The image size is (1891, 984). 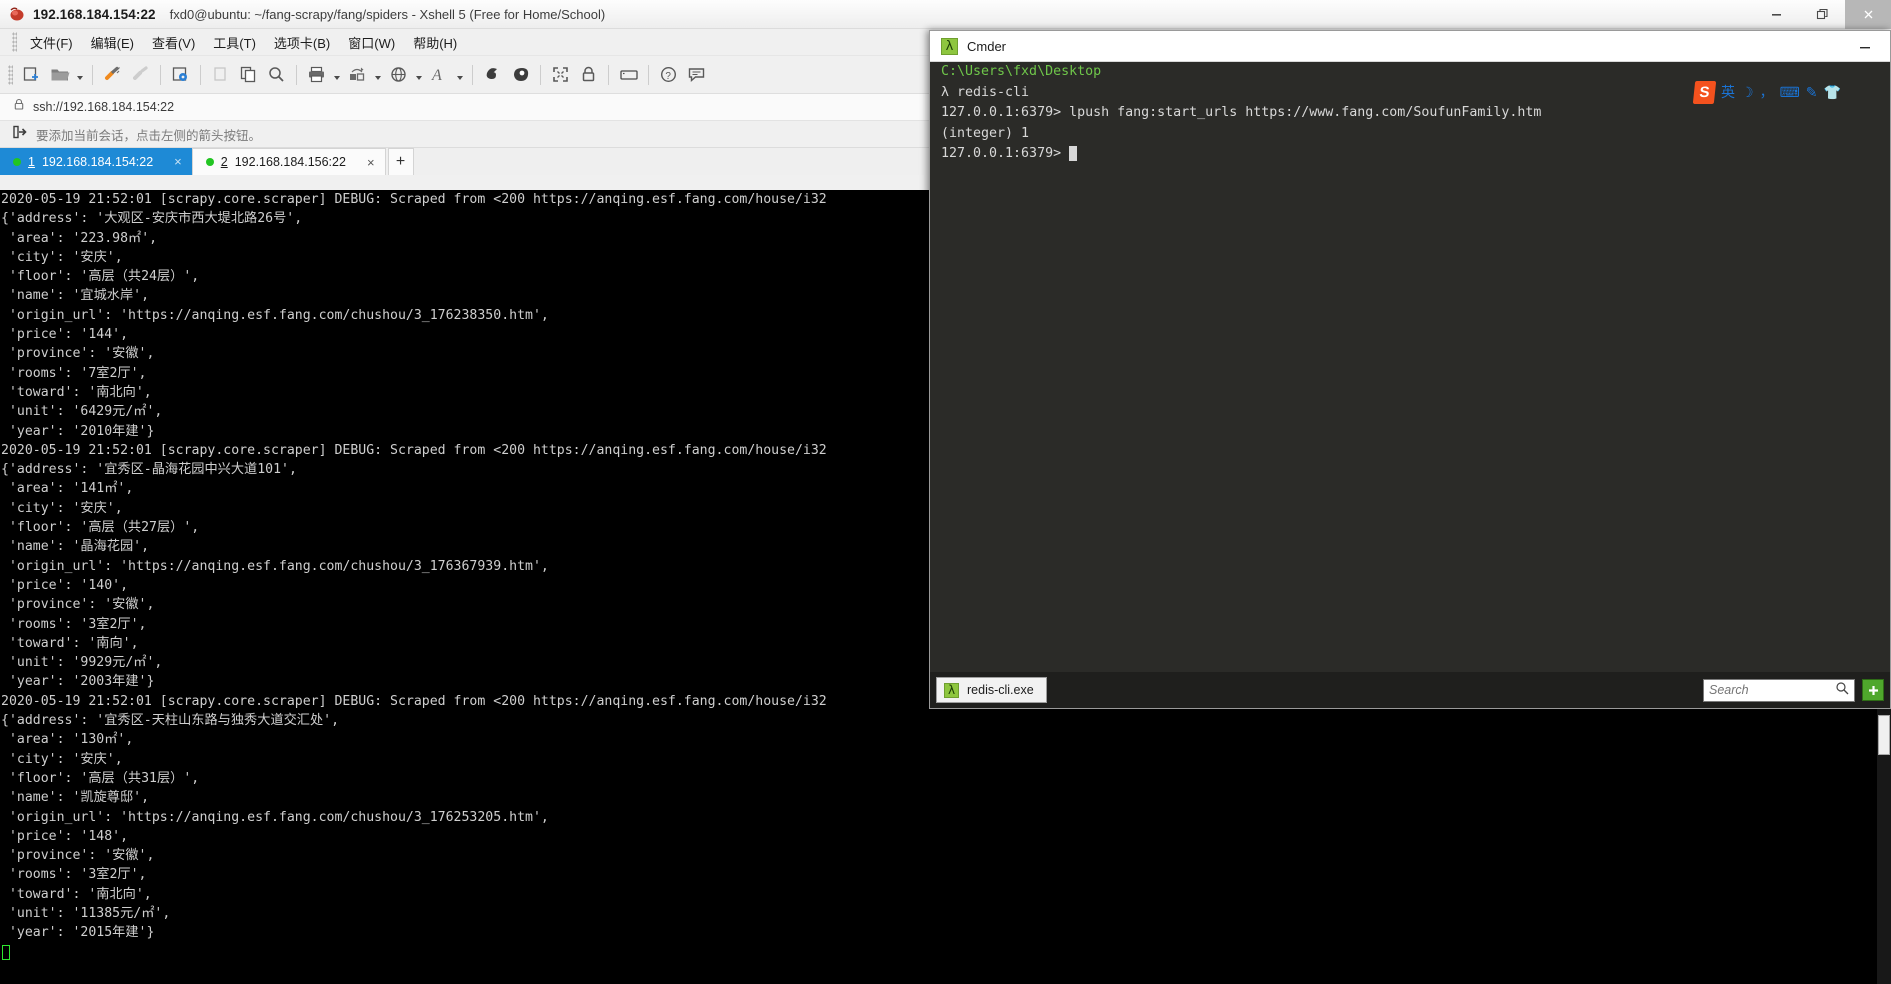 What do you see at coordinates (1790, 92) in the screenshot?
I see `ime-keyboard-icon: ⌨` at bounding box center [1790, 92].